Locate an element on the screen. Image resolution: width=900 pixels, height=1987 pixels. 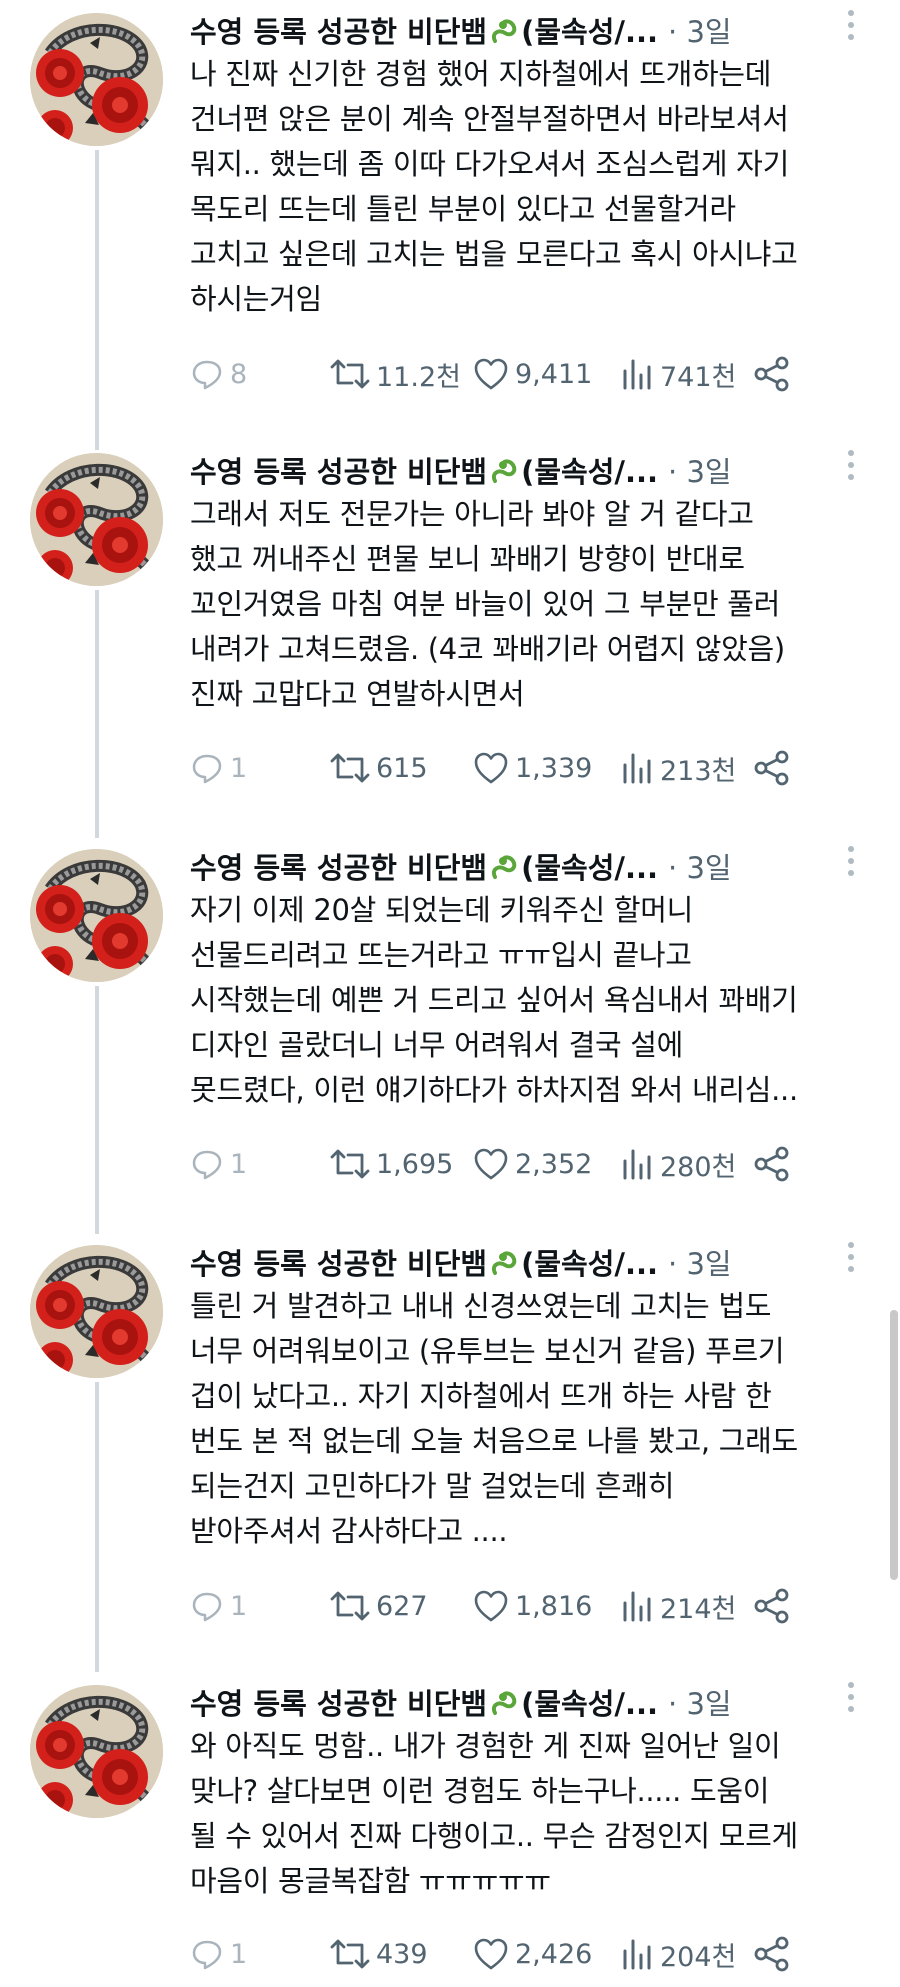
view-count: 280천 is located at coordinates (698, 1167).